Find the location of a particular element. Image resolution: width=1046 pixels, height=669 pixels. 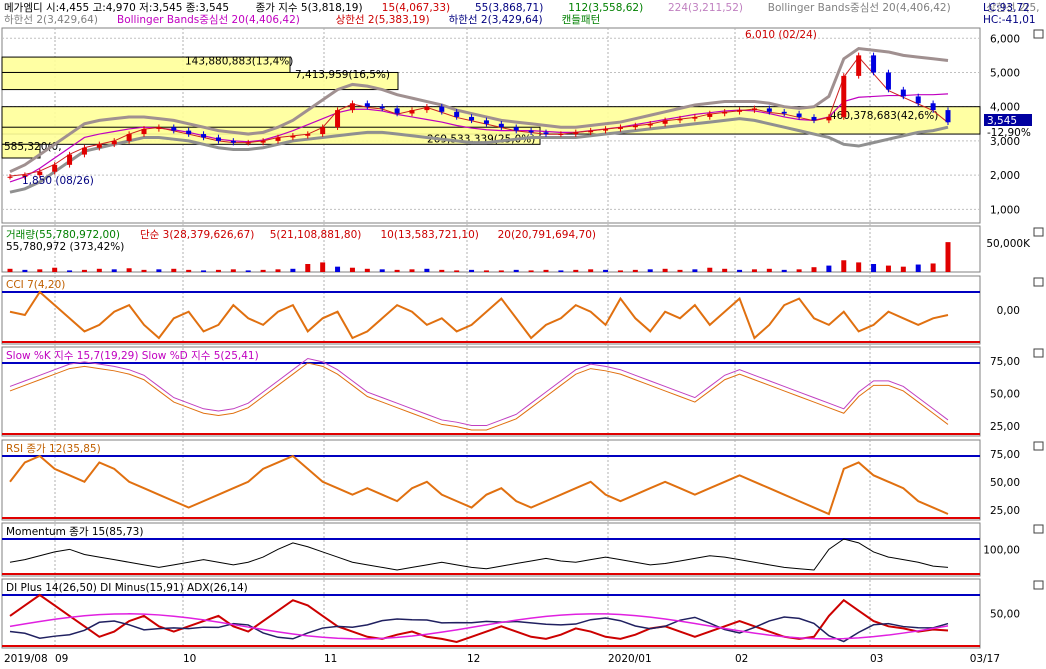

volume-ma-legend: 10(13,583,721,10) is located at coordinates (430, 235).